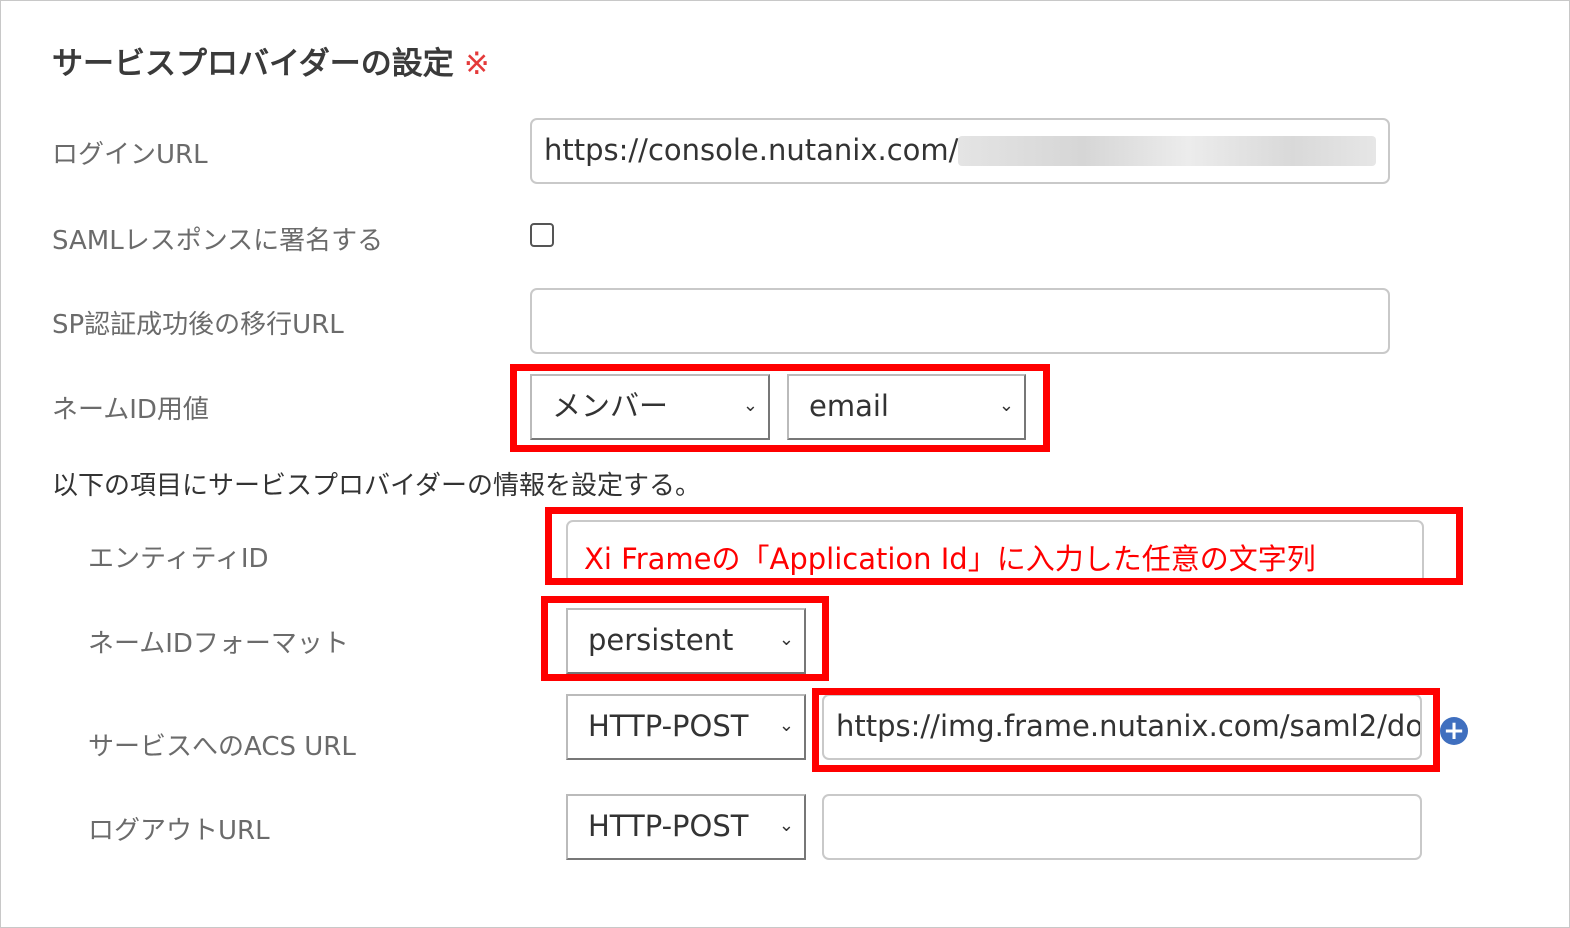 Image resolution: width=1570 pixels, height=928 pixels. Describe the element at coordinates (178, 559) in the screenshot. I see `entity-id-label: エンティティID` at that location.